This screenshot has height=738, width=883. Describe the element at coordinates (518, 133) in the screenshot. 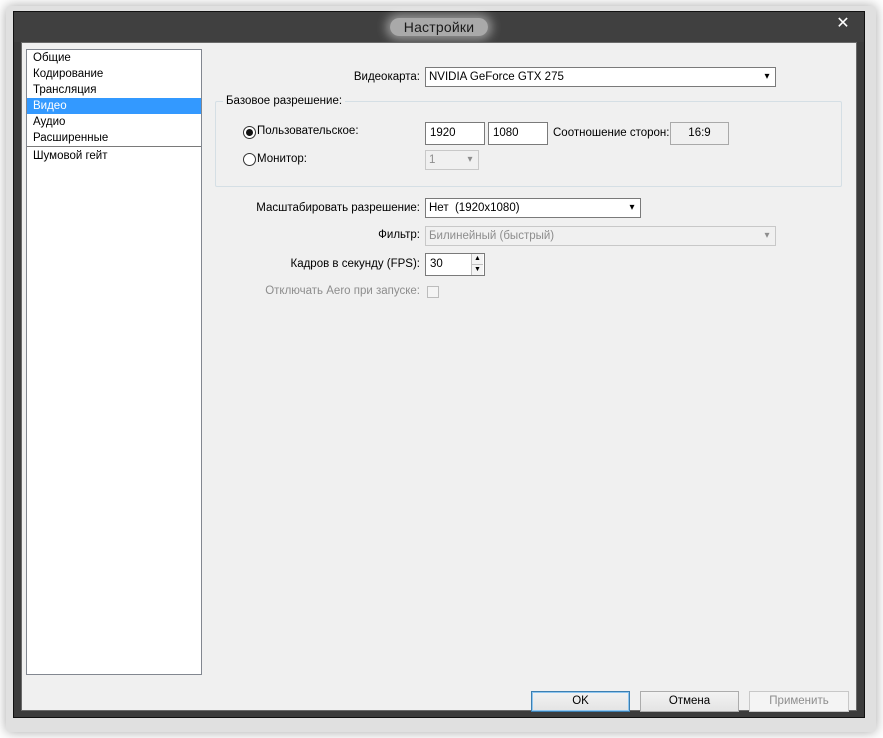

I see `height-input: 1080` at that location.